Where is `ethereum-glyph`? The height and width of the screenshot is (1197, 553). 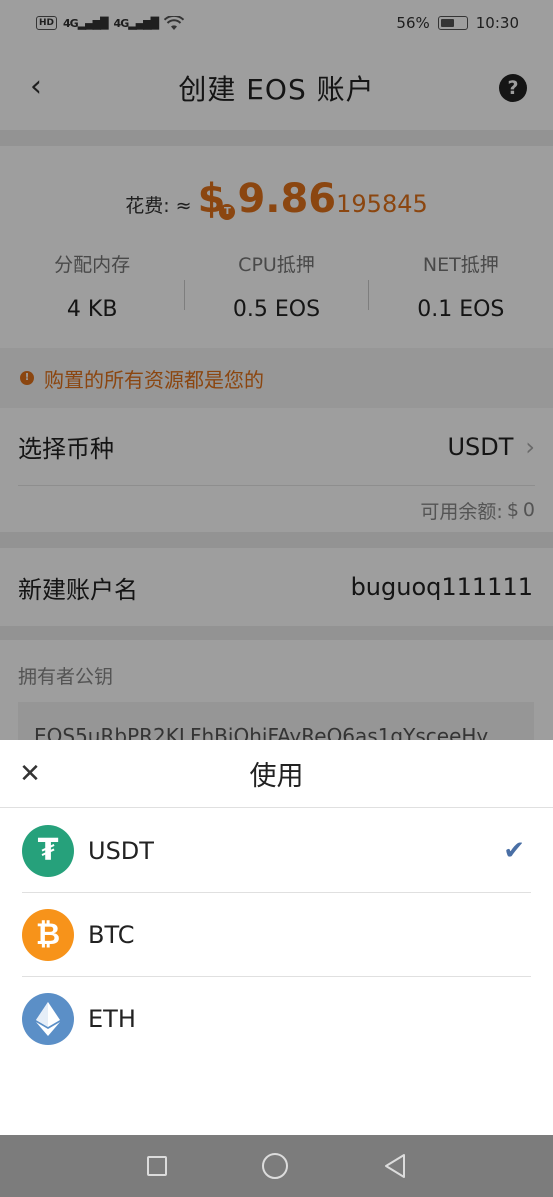
ethereum-glyph is located at coordinates (48, 1019).